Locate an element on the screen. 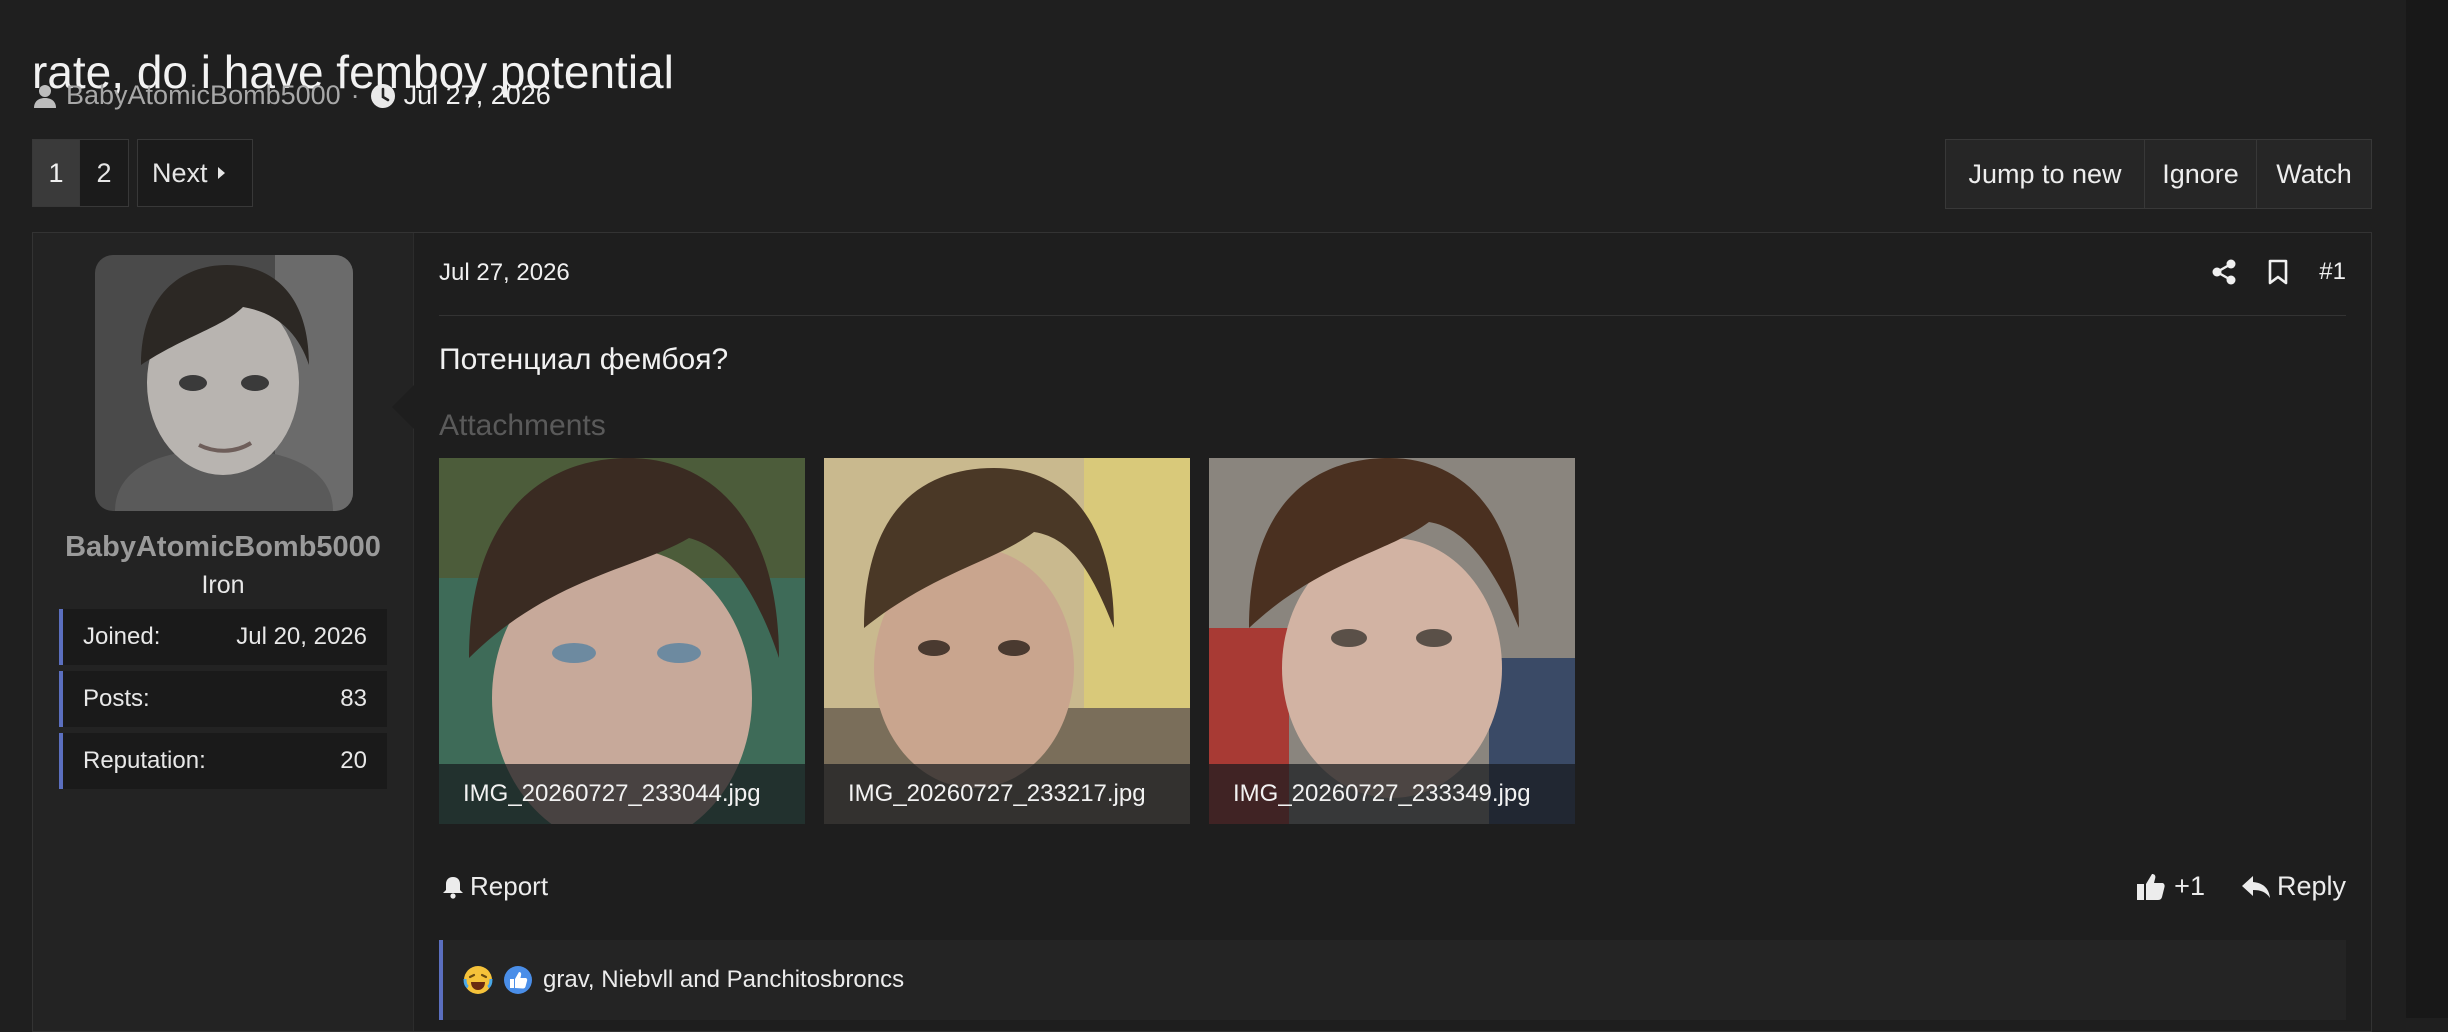 The width and height of the screenshot is (2448, 1032). attachments-heading: Attachments is located at coordinates (522, 425).